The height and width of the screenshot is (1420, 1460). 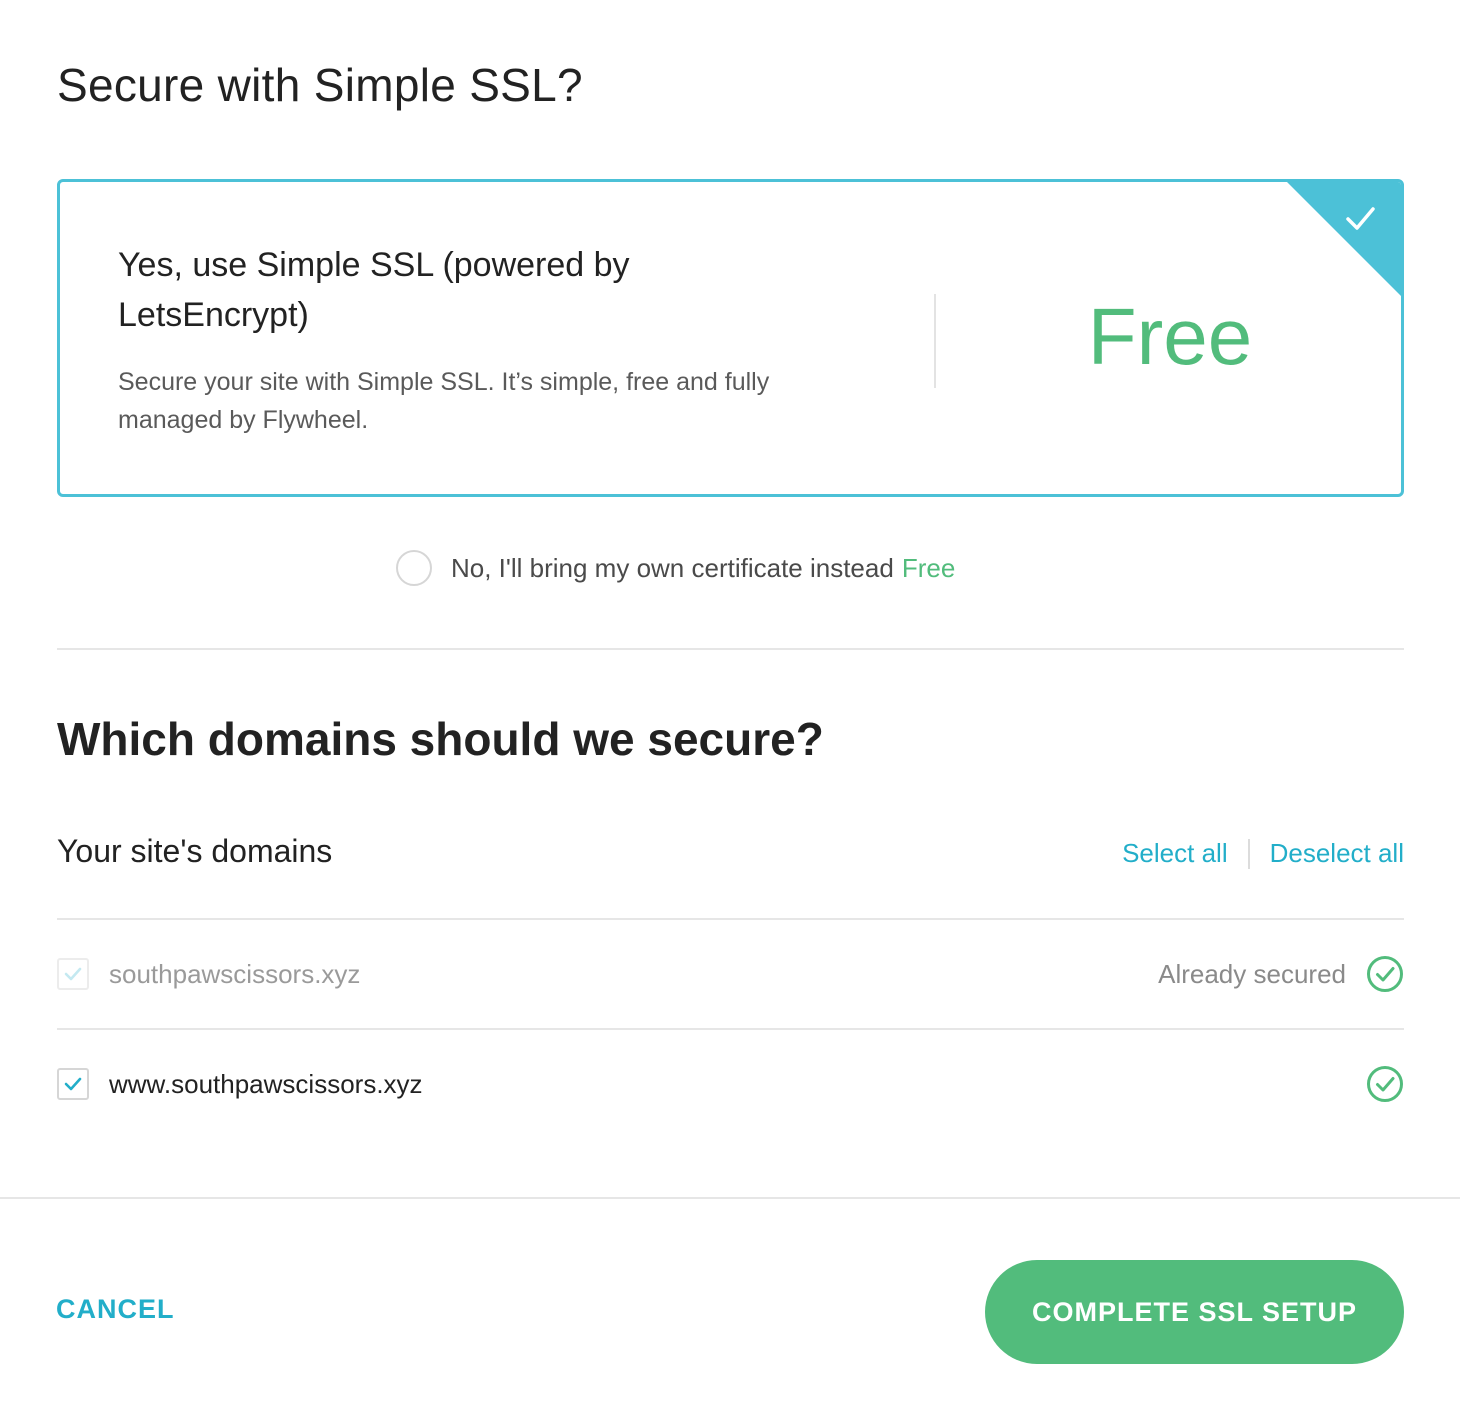 I want to click on domain-checkbox-disabled, so click(x=73, y=974).